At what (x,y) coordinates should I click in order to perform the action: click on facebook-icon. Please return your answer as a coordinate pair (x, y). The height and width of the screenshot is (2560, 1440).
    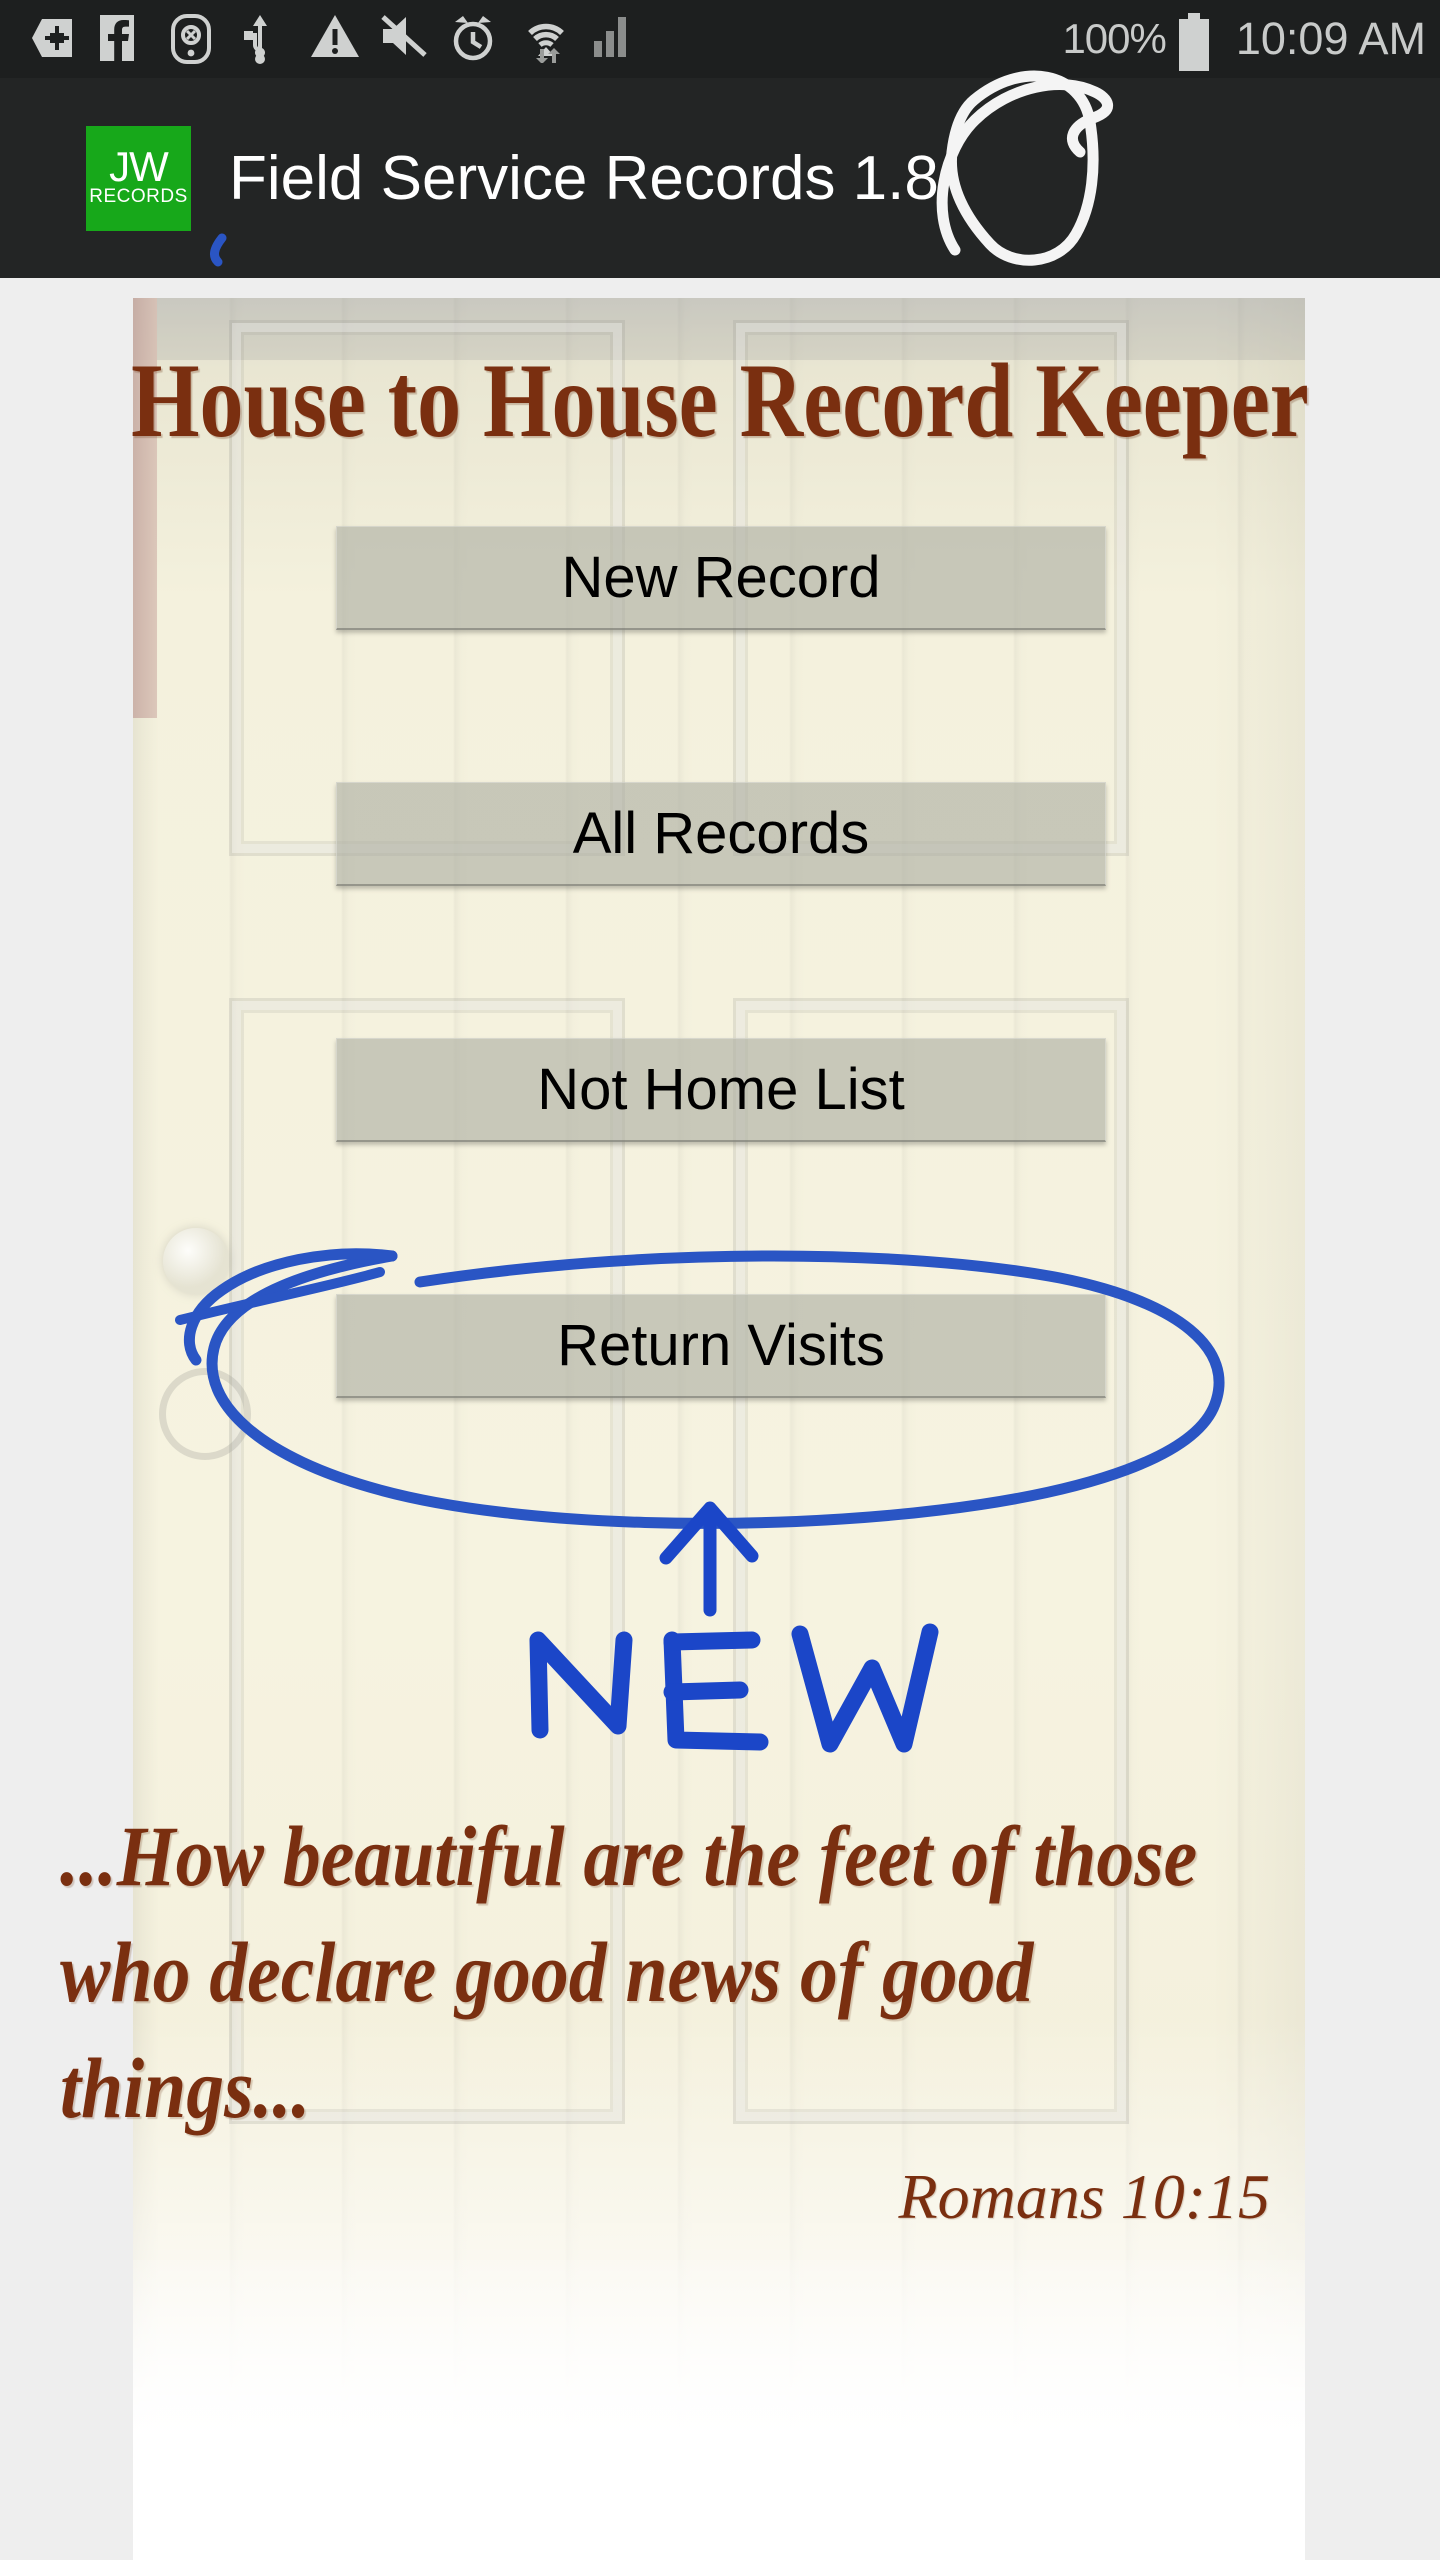
    Looking at the image, I should click on (124, 39).